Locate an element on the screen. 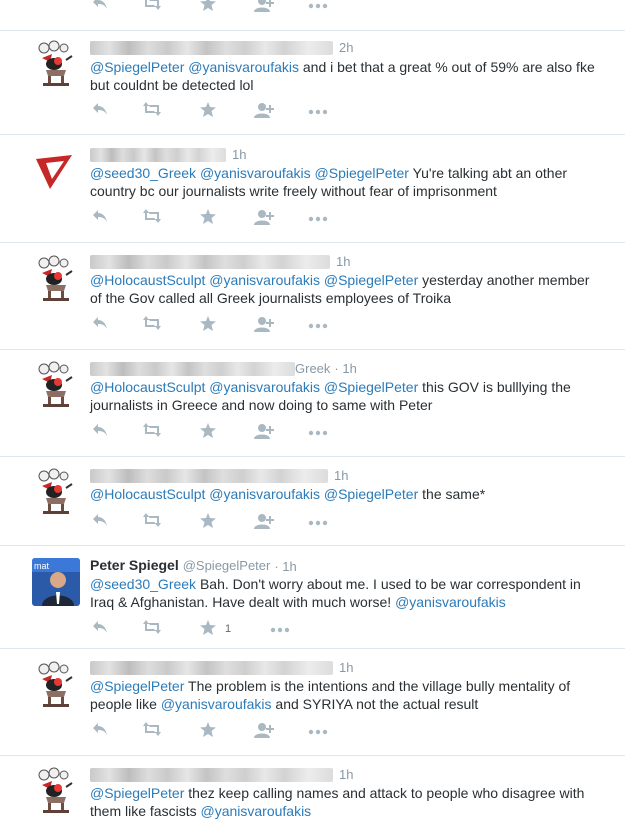  name-fragment: Greek is located at coordinates (313, 369).